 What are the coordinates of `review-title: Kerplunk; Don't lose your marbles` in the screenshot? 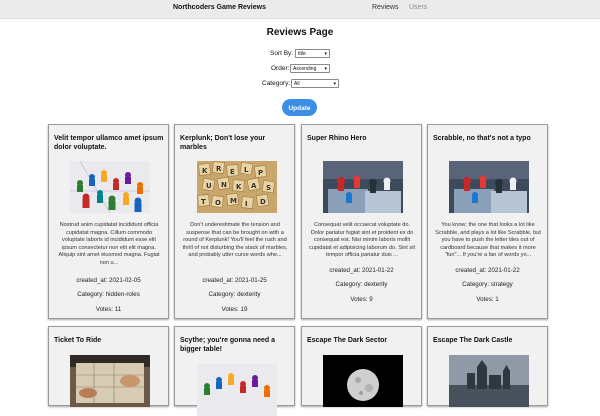 It's located at (235, 143).